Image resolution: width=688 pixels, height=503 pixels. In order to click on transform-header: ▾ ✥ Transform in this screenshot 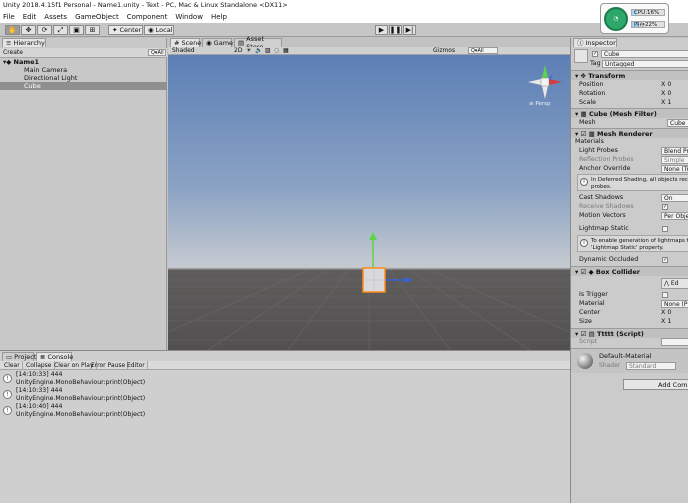, I will do `click(629, 75)`.